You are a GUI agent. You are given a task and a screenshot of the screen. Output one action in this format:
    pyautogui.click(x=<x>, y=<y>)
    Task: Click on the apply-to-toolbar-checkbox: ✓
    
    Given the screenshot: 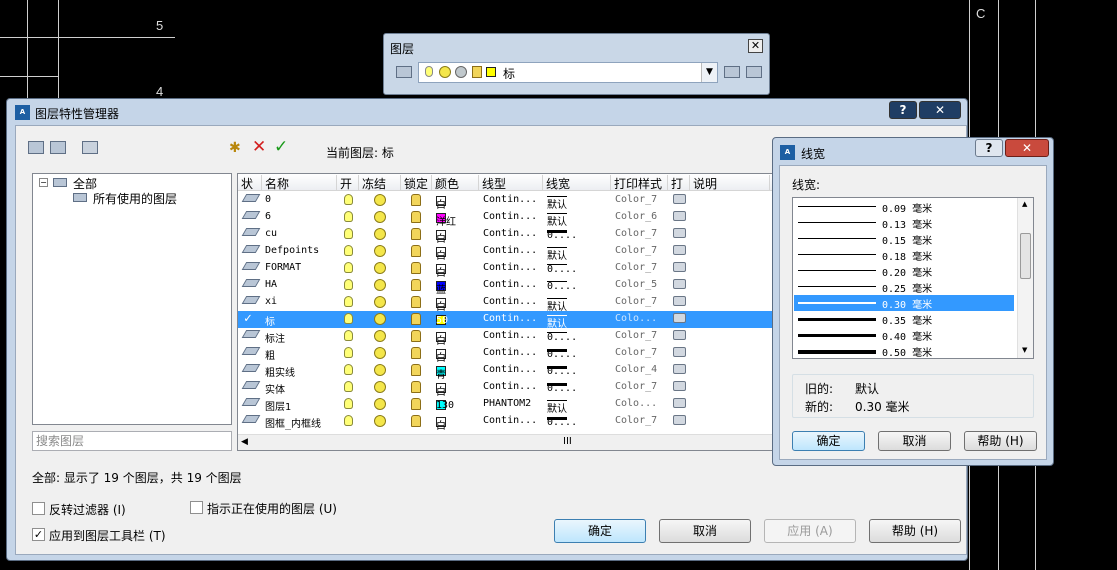 What is the action you would take?
    pyautogui.click(x=38, y=534)
    